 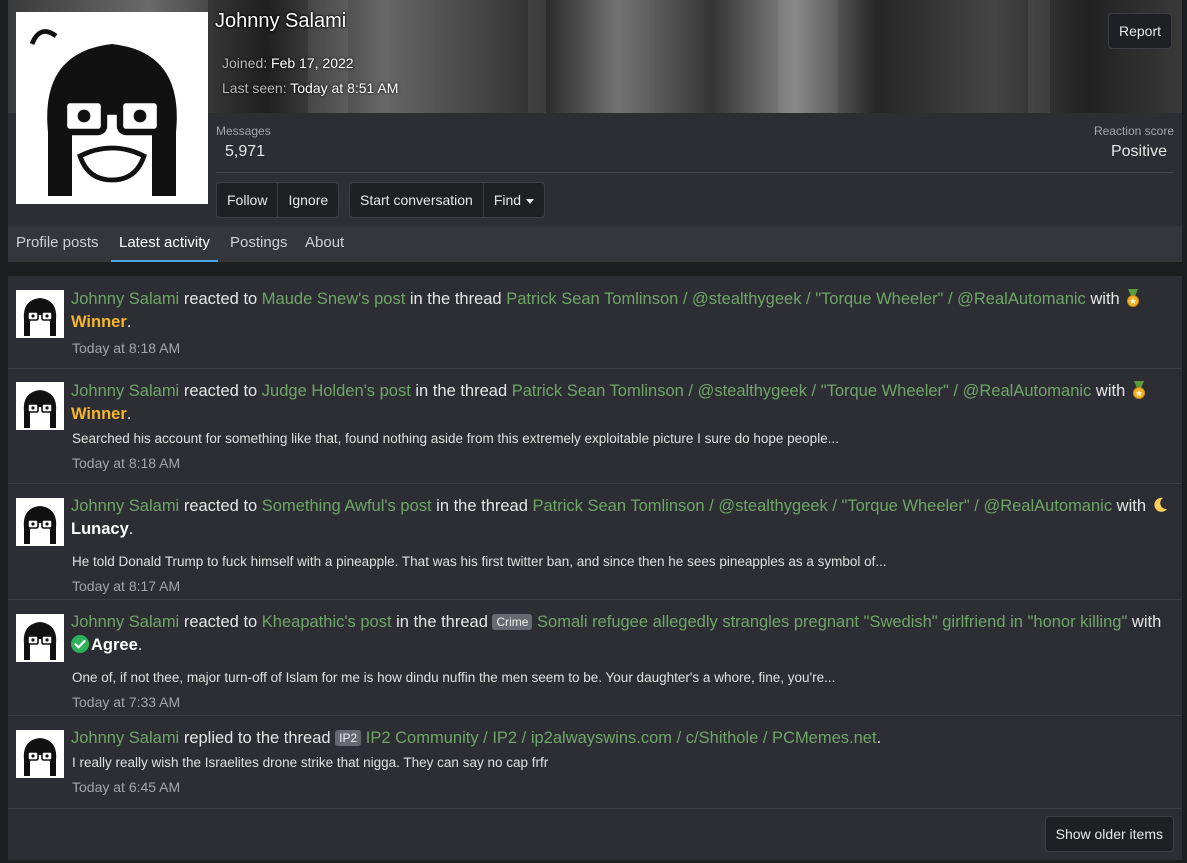 I want to click on post-link: Judge Holden's post, so click(x=336, y=391).